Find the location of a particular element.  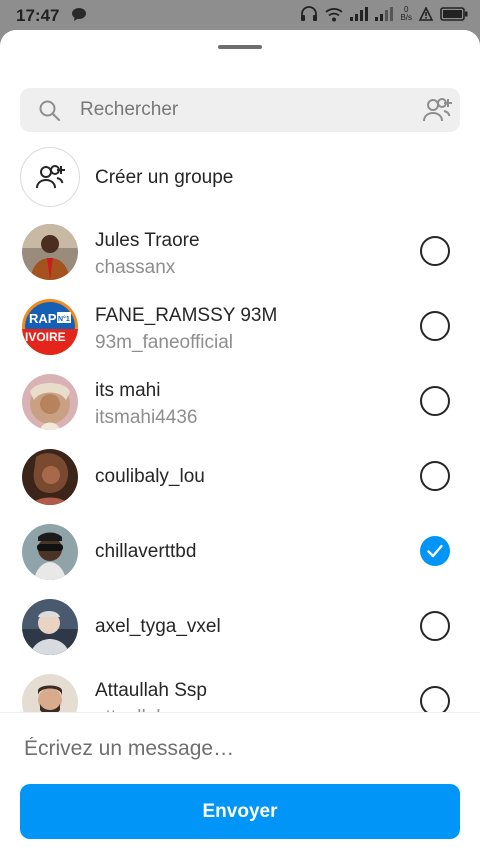

avatar-text-ivoire: IVOIRE is located at coordinates (45, 337).